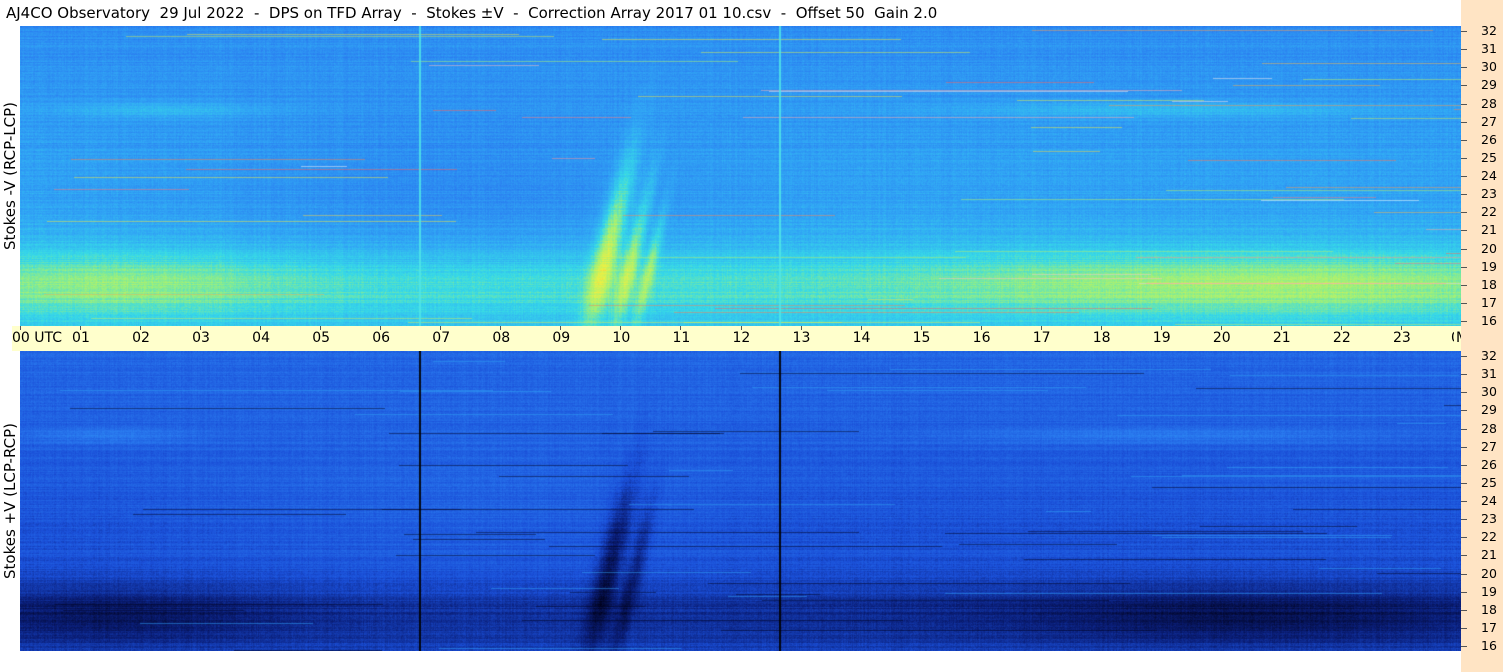  What do you see at coordinates (37, 338) in the screenshot?
I see `time-tick-label: 00 UTC` at bounding box center [37, 338].